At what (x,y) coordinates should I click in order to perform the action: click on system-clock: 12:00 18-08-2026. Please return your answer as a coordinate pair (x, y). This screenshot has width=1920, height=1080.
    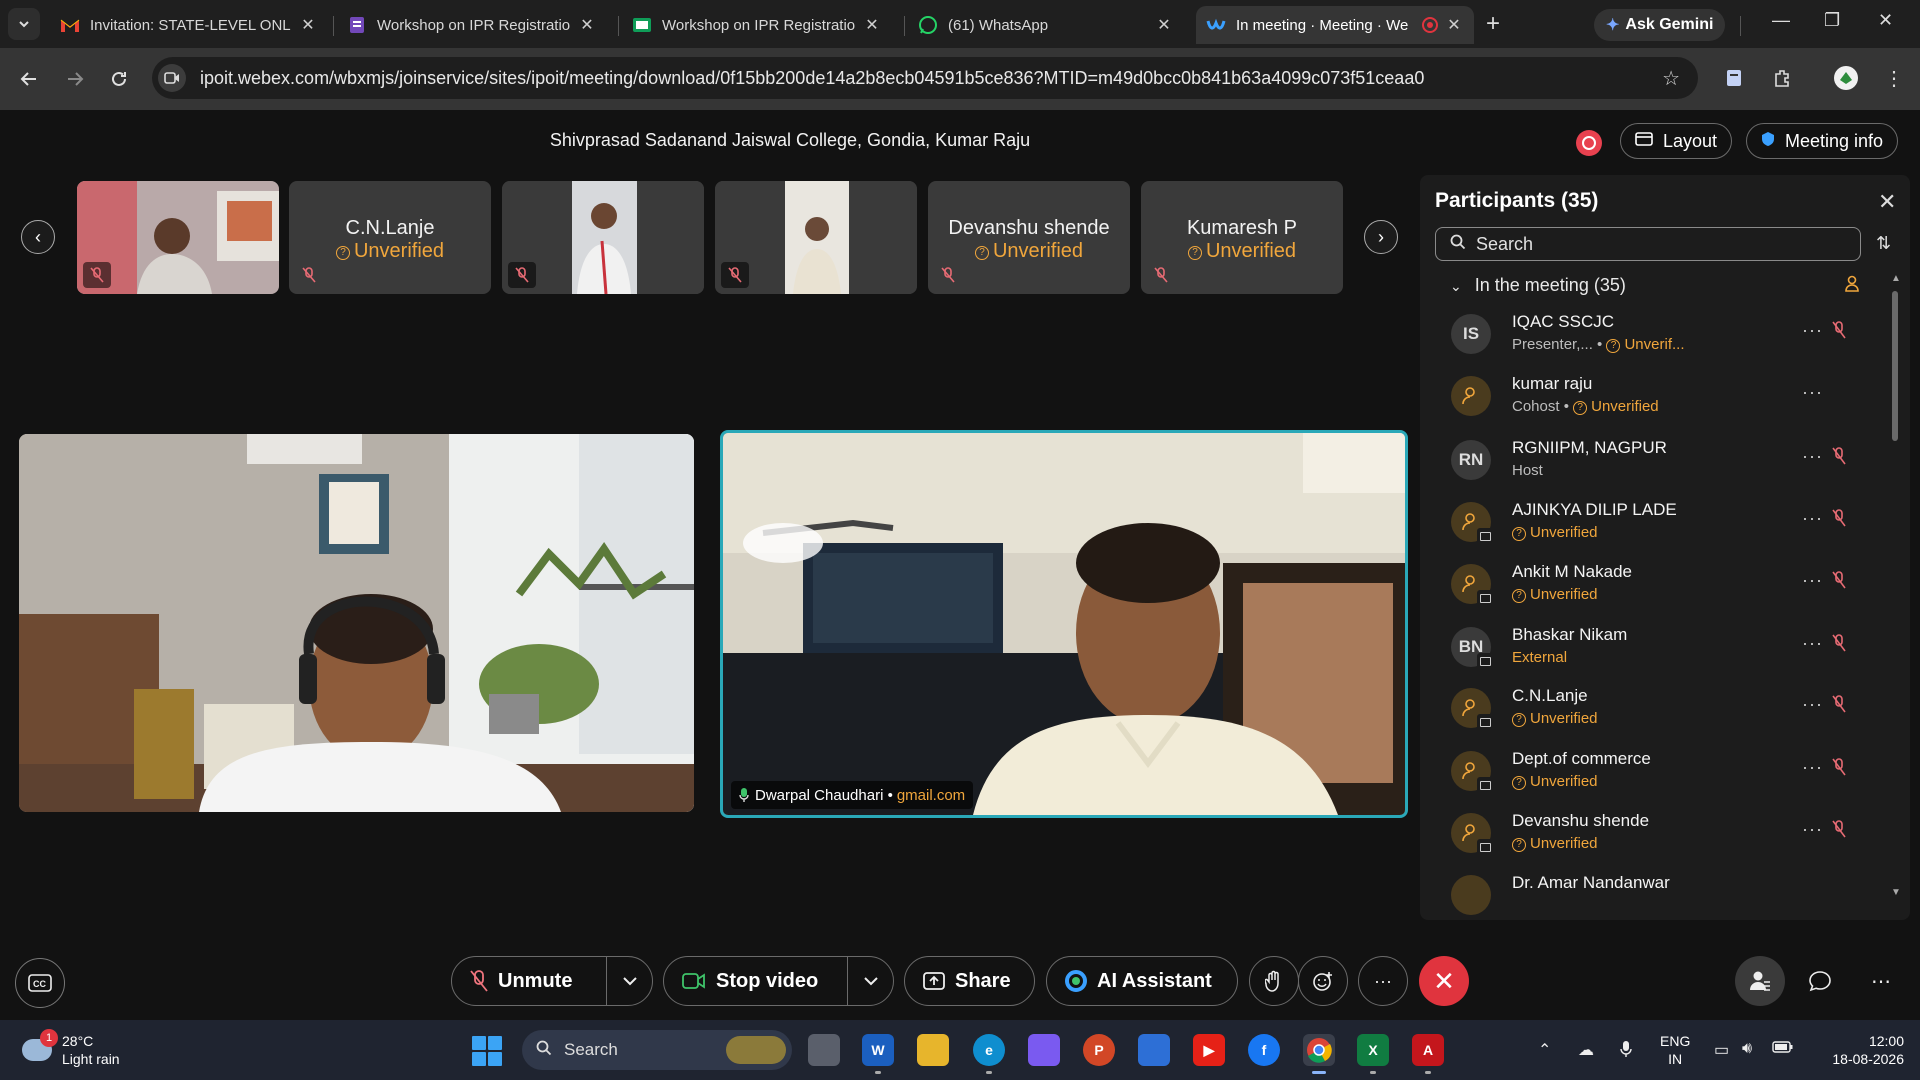
    Looking at the image, I should click on (1860, 1050).